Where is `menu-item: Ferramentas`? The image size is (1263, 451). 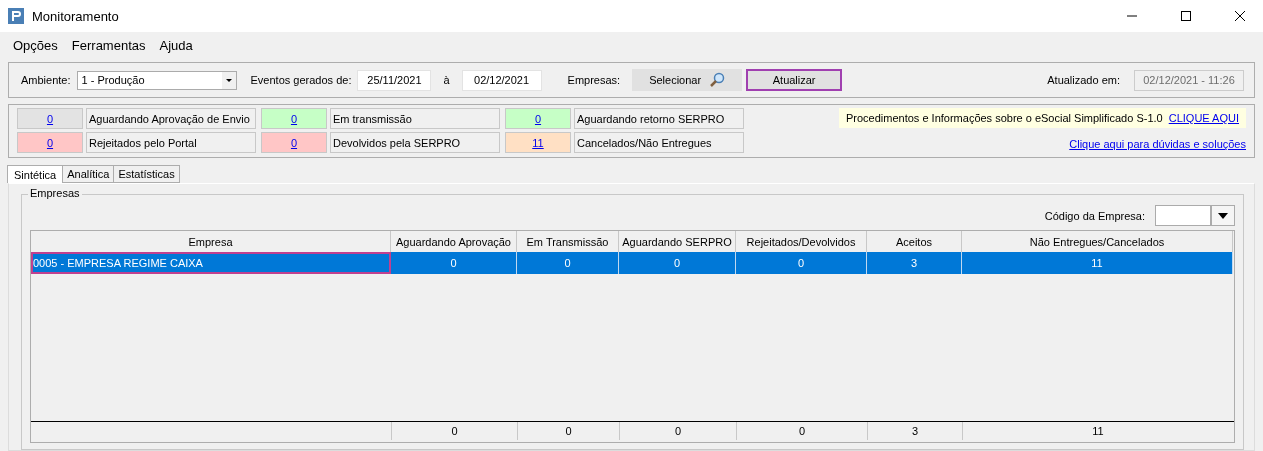
menu-item: Ferramentas is located at coordinates (108, 45).